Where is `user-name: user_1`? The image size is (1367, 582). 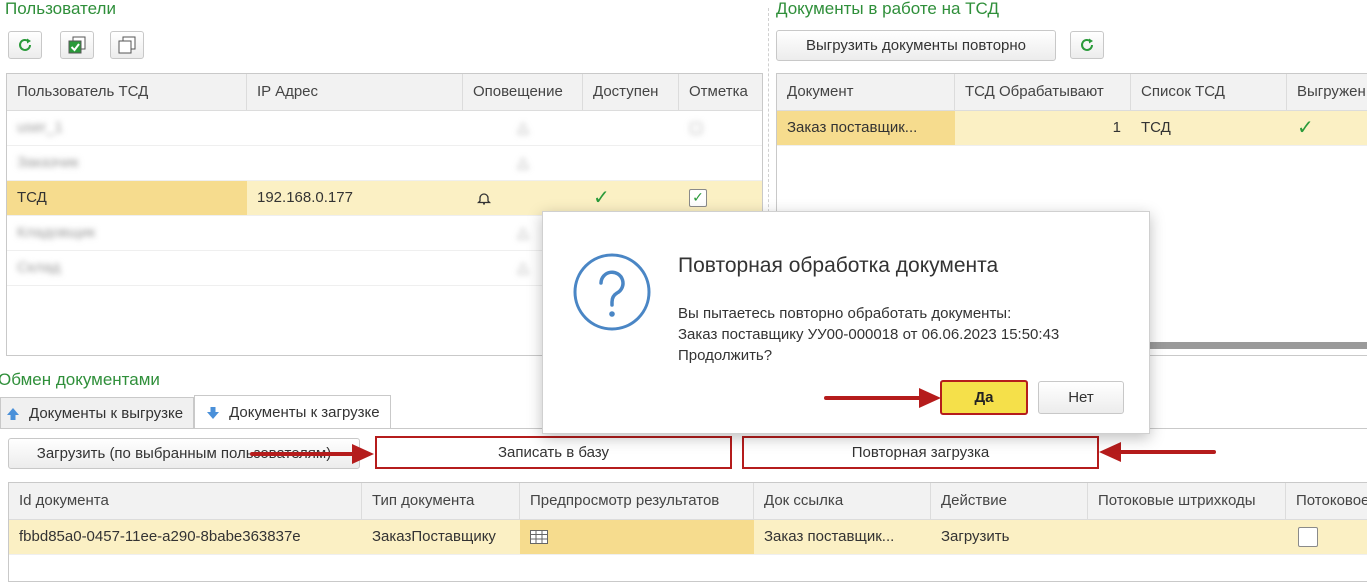
user-name: user_1 is located at coordinates (40, 127).